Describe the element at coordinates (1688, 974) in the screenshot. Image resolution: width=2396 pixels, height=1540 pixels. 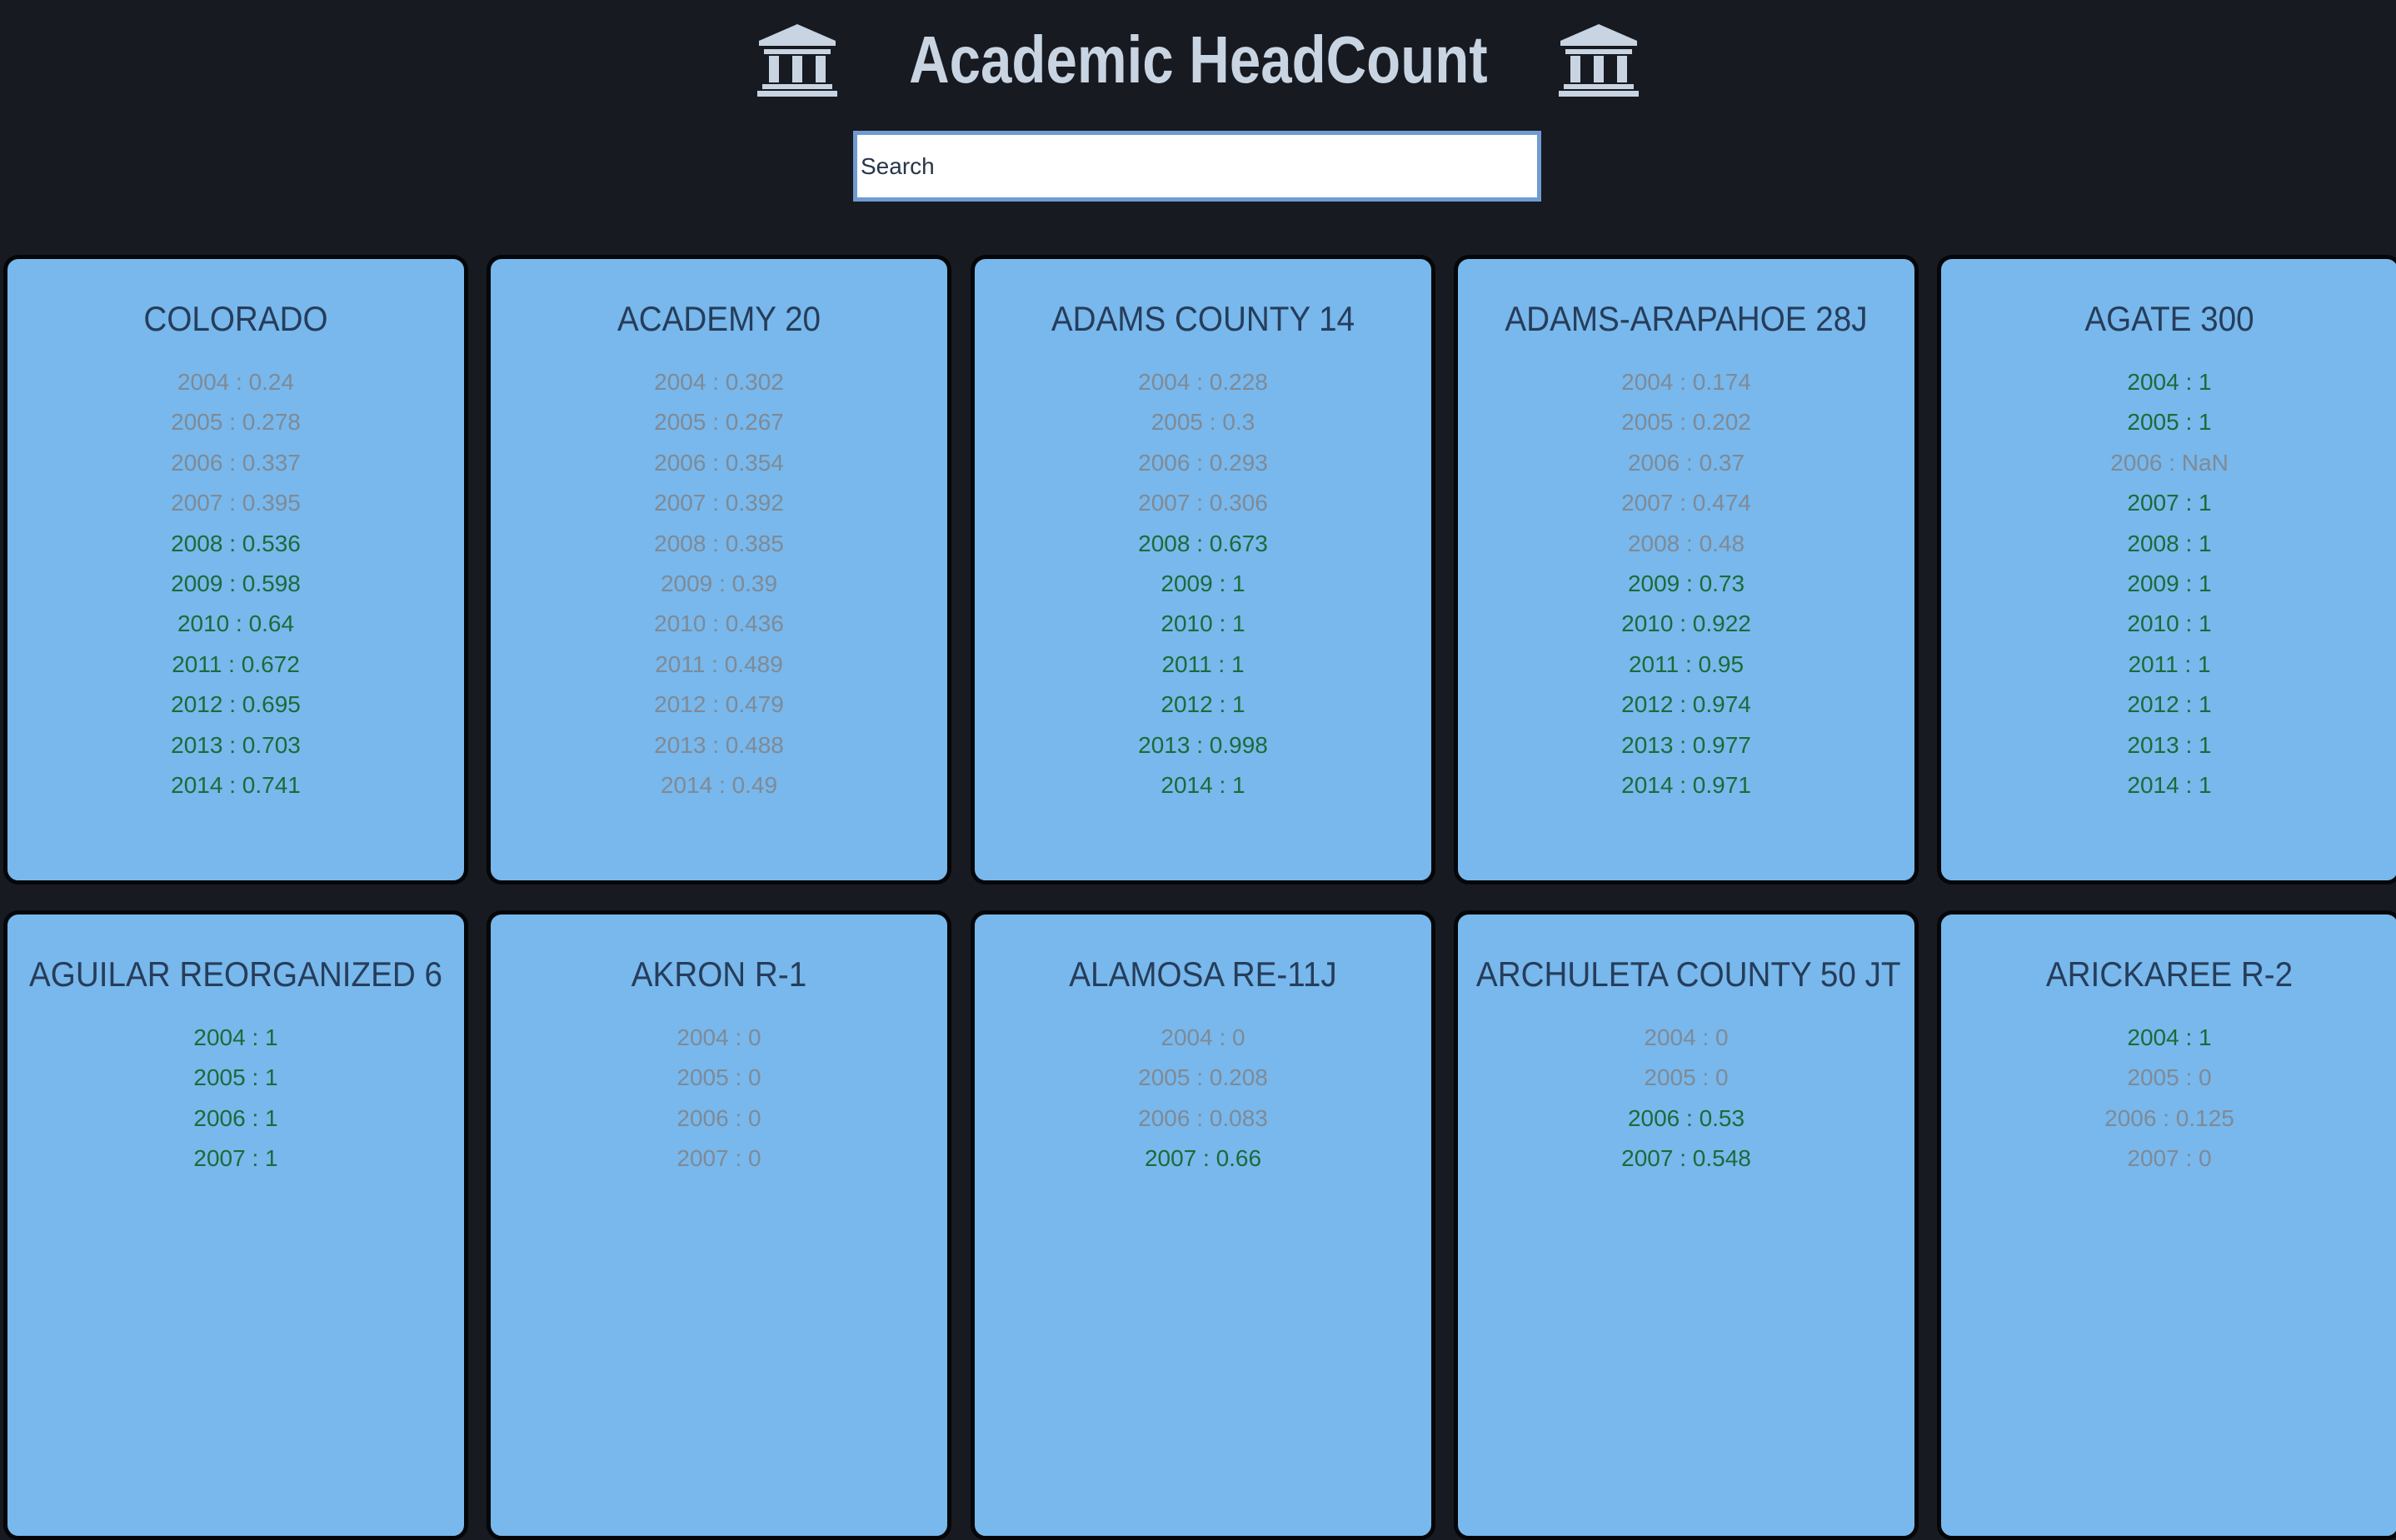
I see `district-name: ARCHULETA COUNTY 50 JT` at that location.